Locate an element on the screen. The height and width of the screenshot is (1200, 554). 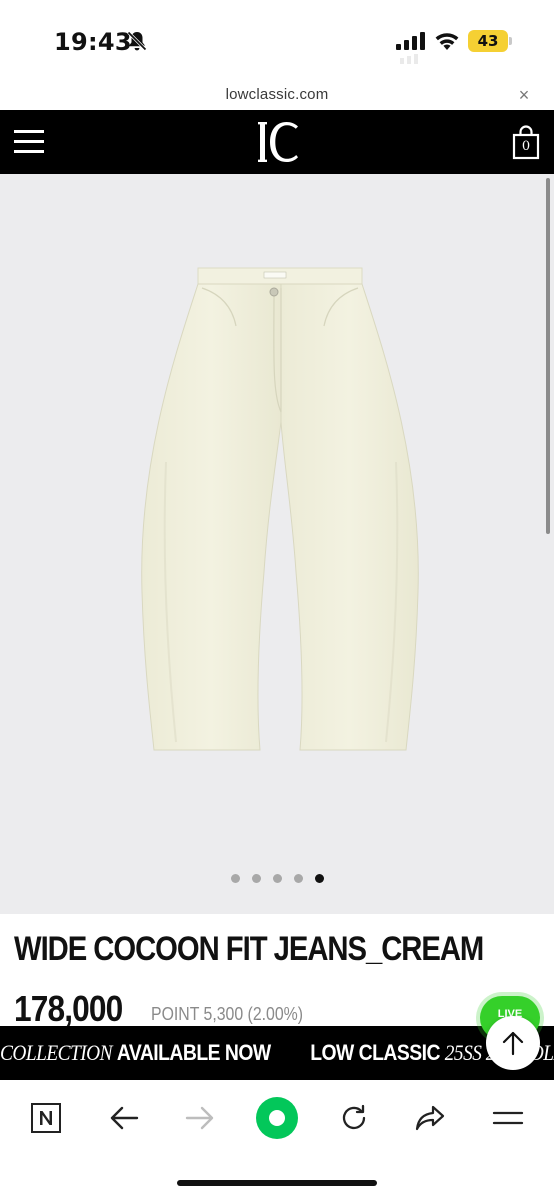
product-point: POINT 5,300 (2.00%) is located at coordinates (227, 1014).